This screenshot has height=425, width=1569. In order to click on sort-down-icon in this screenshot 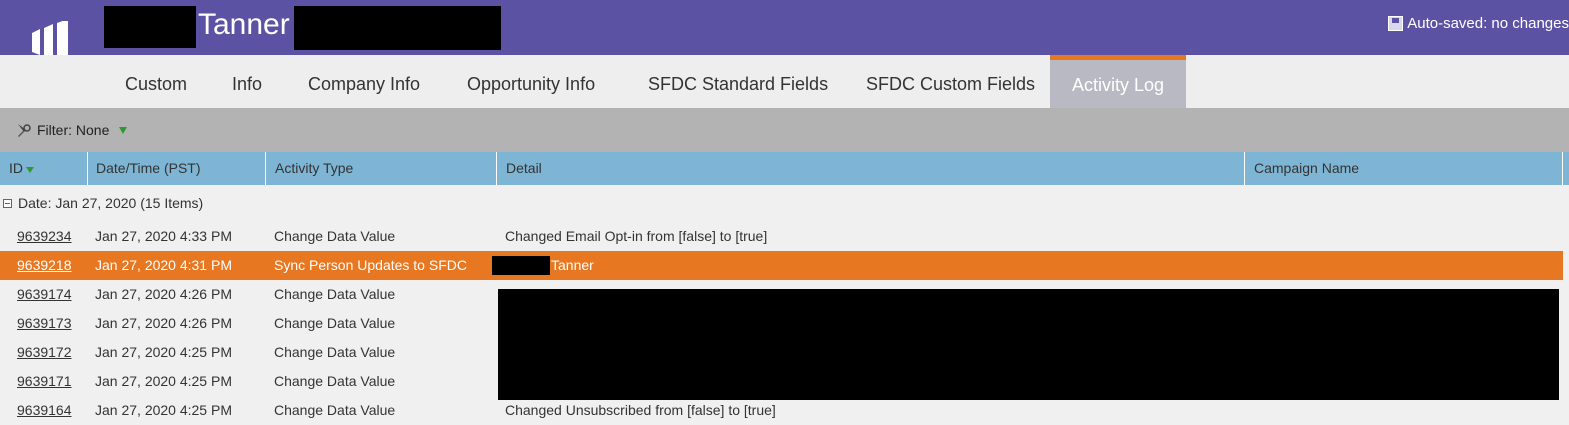, I will do `click(30, 170)`.